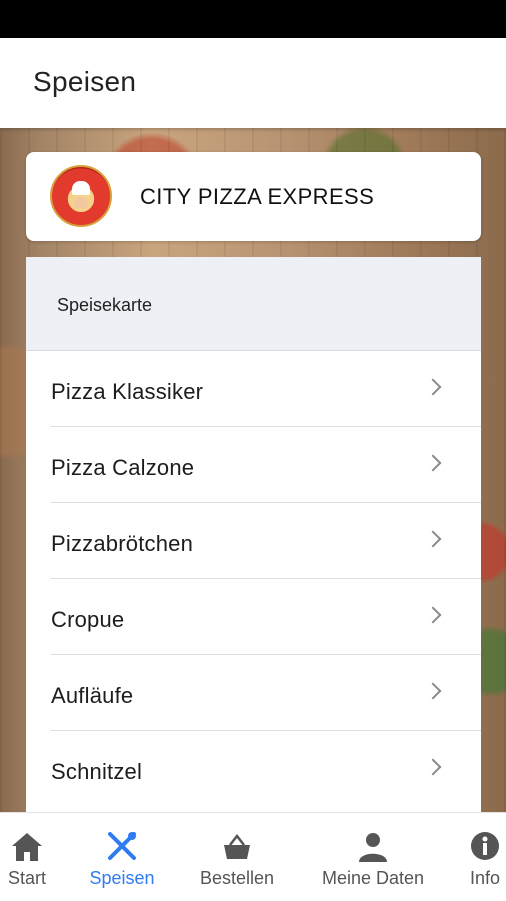 This screenshot has height=901, width=506. Describe the element at coordinates (257, 196) in the screenshot. I see `restaurant-name: CITY PIZZA EXPRESS` at that location.